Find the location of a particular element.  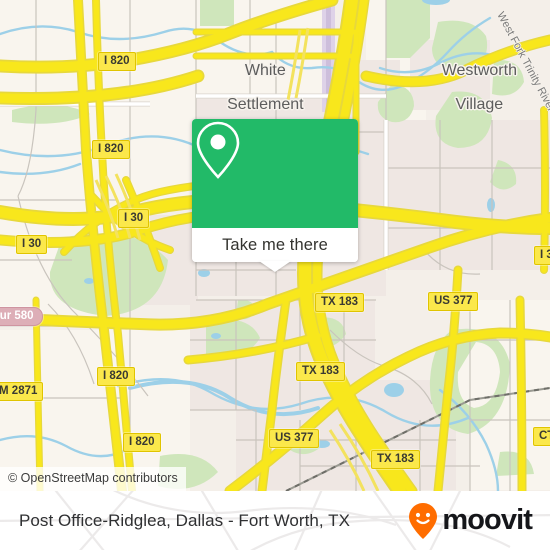

take-me-there-button: Take me there is located at coordinates (275, 245).